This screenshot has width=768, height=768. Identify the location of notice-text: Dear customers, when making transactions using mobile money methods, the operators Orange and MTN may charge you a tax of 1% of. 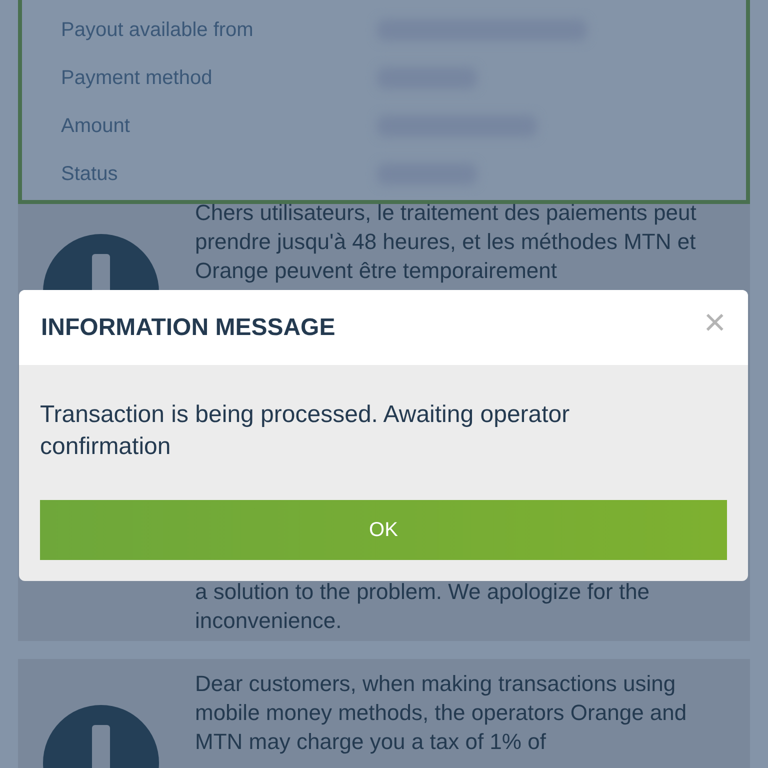
(441, 713).